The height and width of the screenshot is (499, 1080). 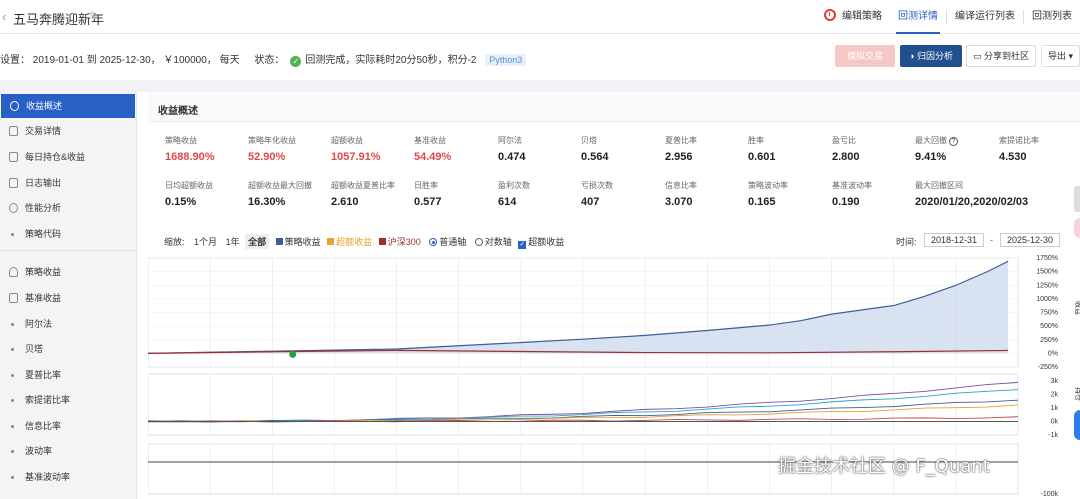 What do you see at coordinates (14, 106) in the screenshot?
I see `overview-icon` at bounding box center [14, 106].